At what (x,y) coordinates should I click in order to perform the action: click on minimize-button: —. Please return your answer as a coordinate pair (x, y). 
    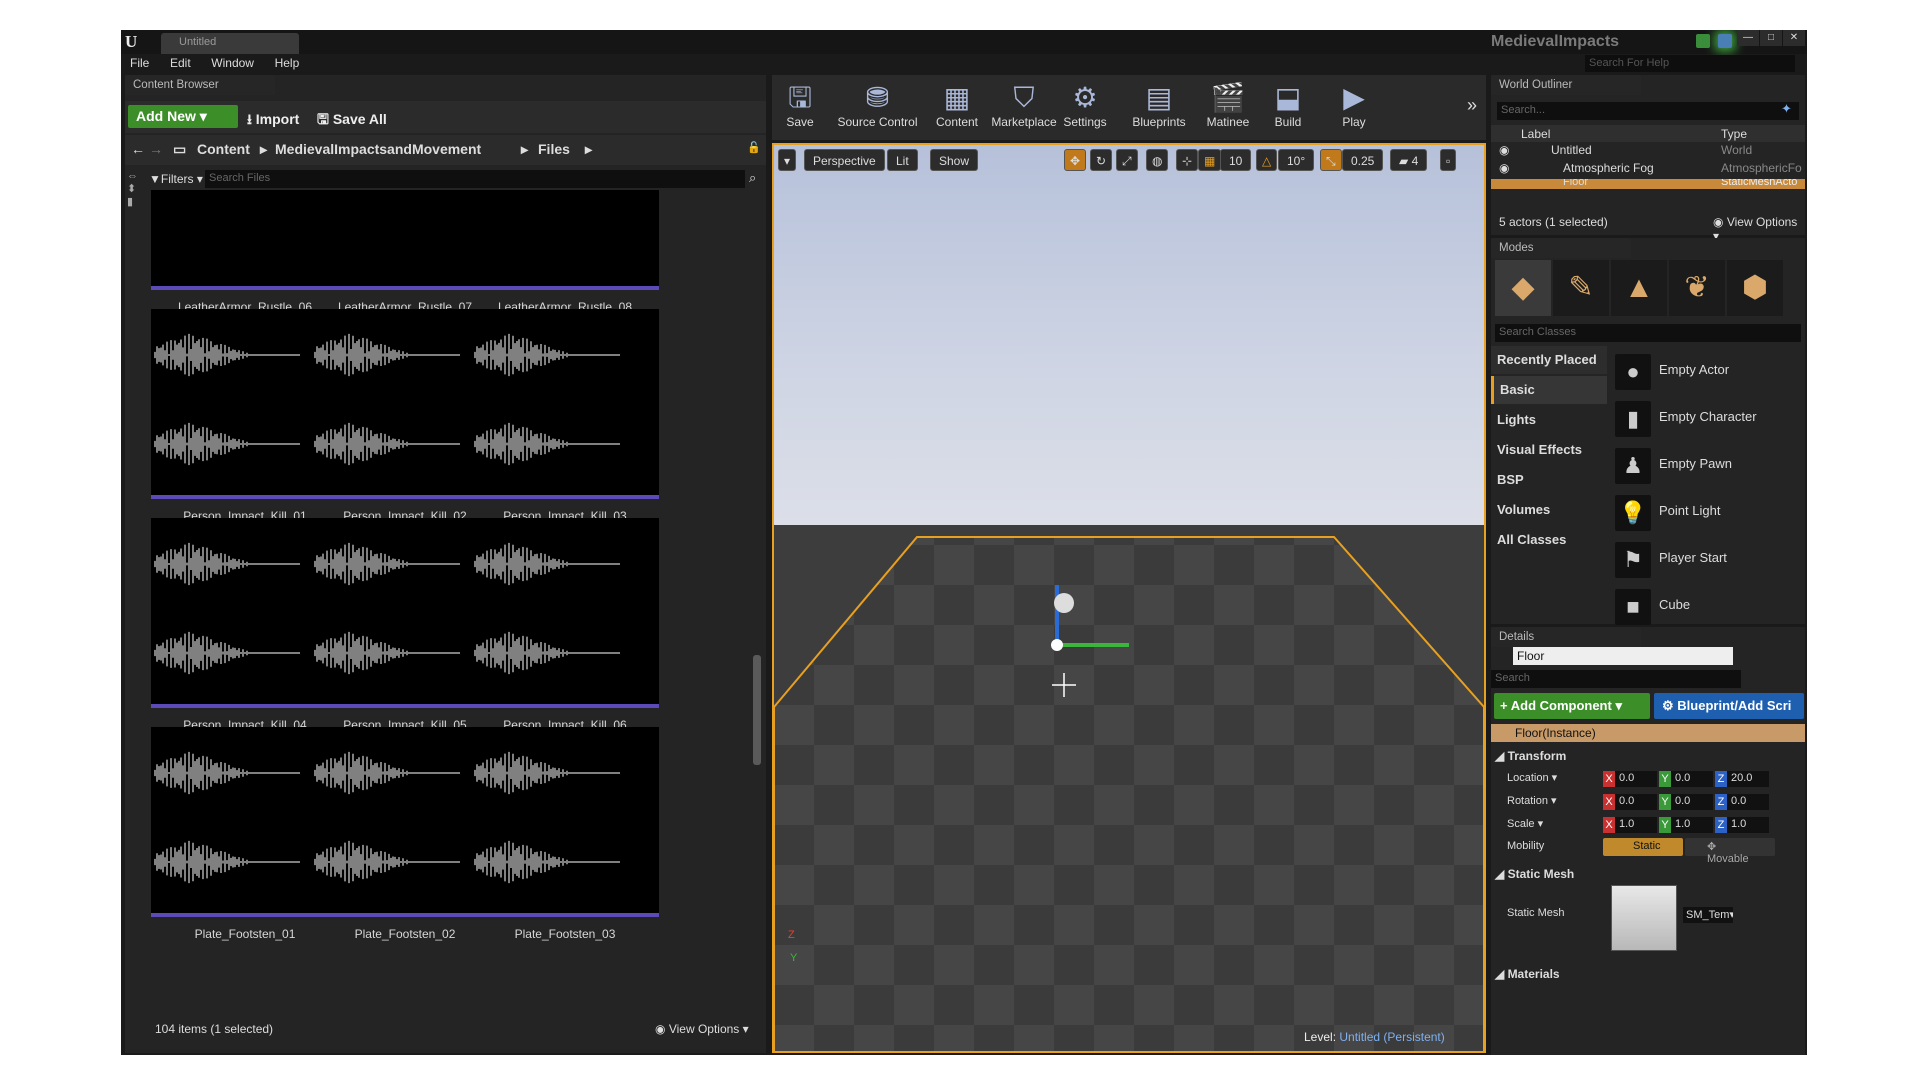
    Looking at the image, I should click on (1748, 38).